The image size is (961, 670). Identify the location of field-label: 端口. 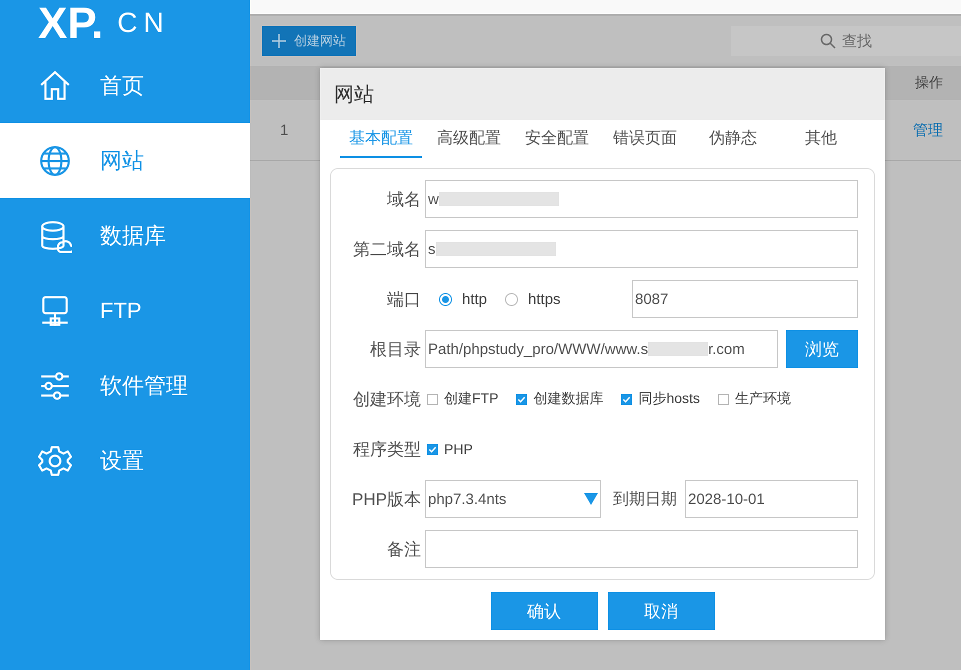
(403, 299).